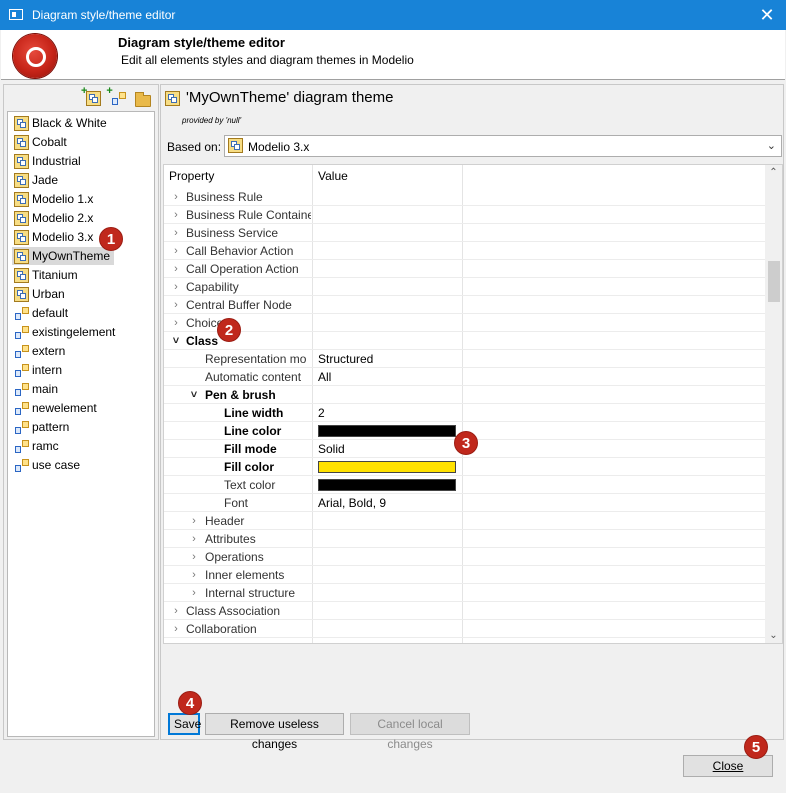 This screenshot has height=793, width=786. I want to click on property-row: › Business Rule, so click(465, 197).